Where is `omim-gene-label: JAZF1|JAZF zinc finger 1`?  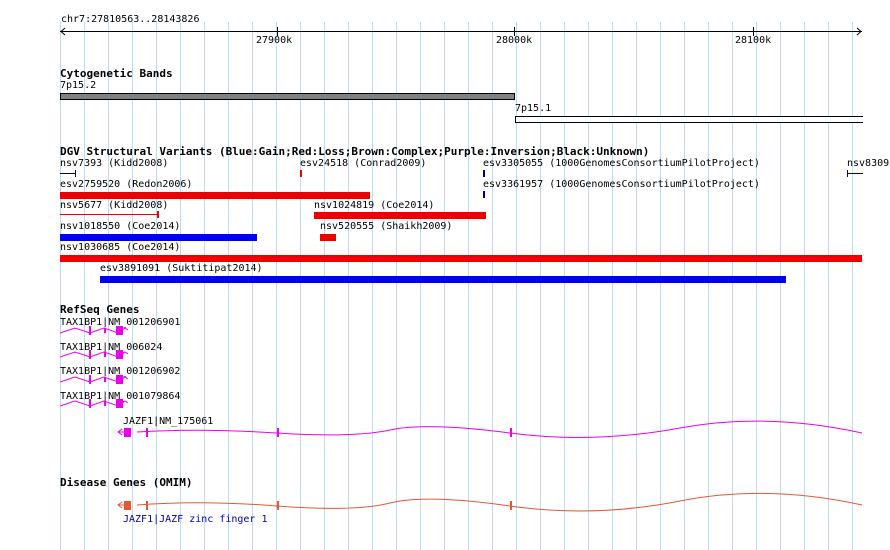
omim-gene-label: JAZF1|JAZF zinc finger 1 is located at coordinates (195, 520).